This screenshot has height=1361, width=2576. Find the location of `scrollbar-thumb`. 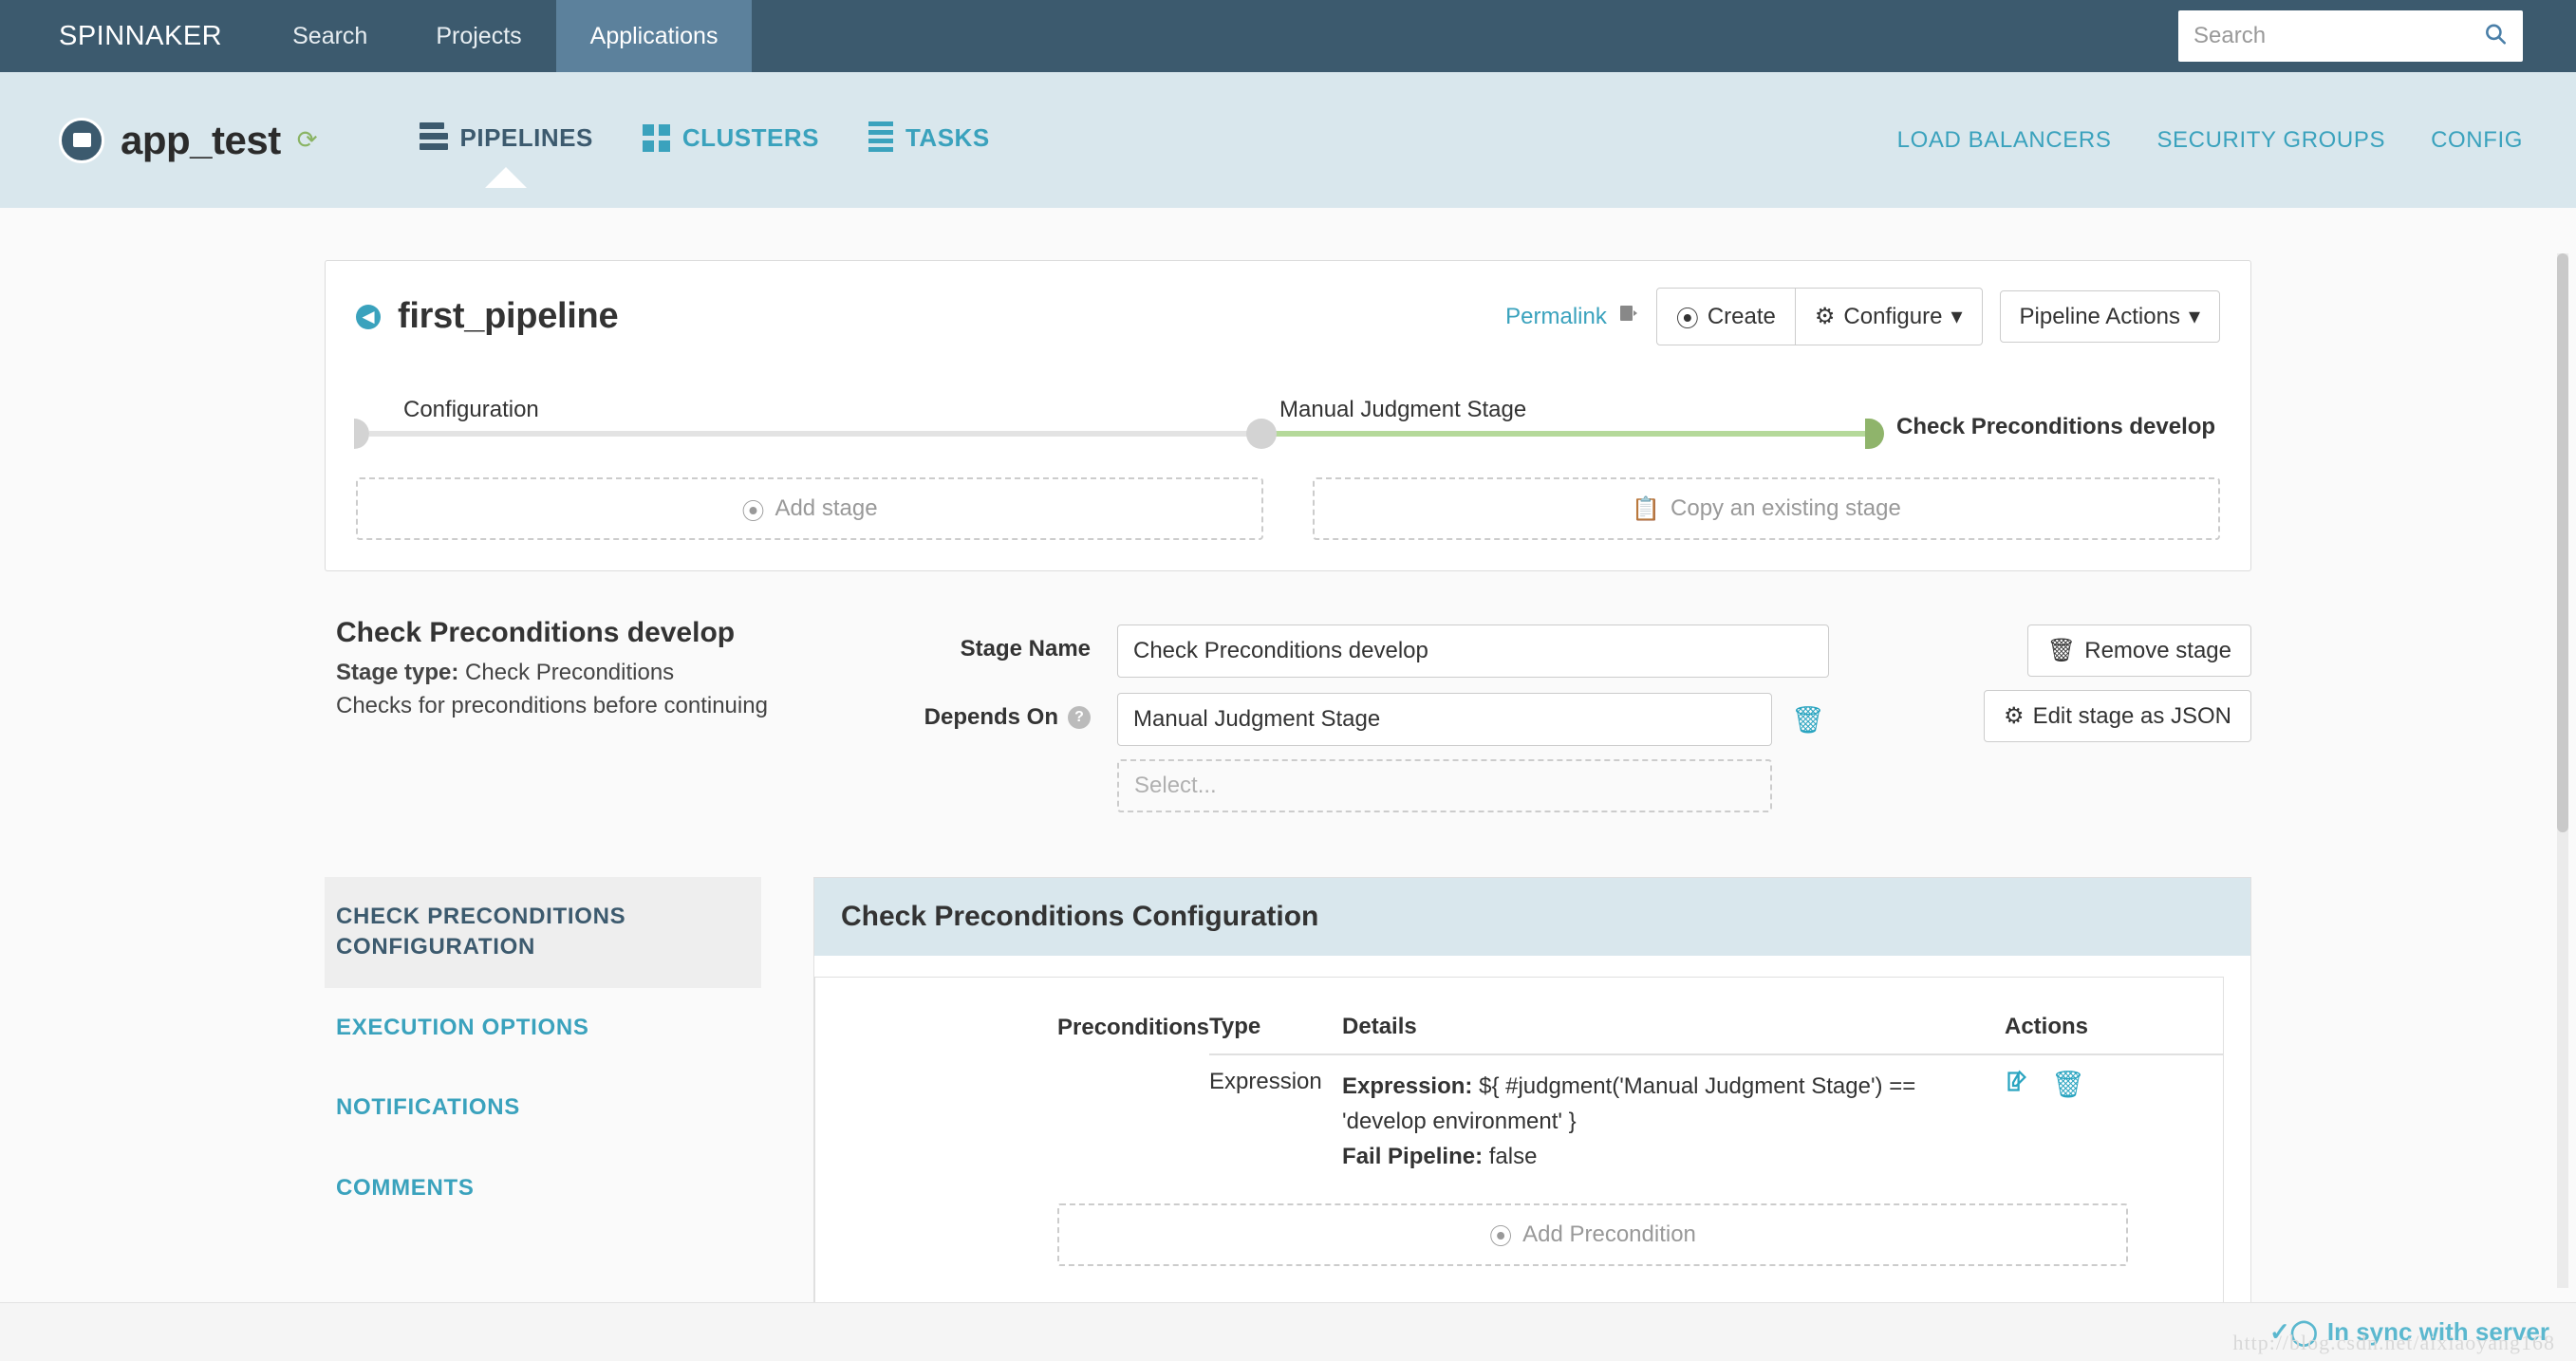

scrollbar-thumb is located at coordinates (2562, 542).